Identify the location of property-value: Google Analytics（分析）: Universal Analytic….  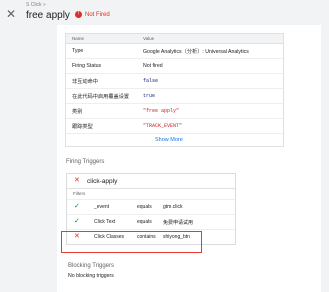
(196, 52).